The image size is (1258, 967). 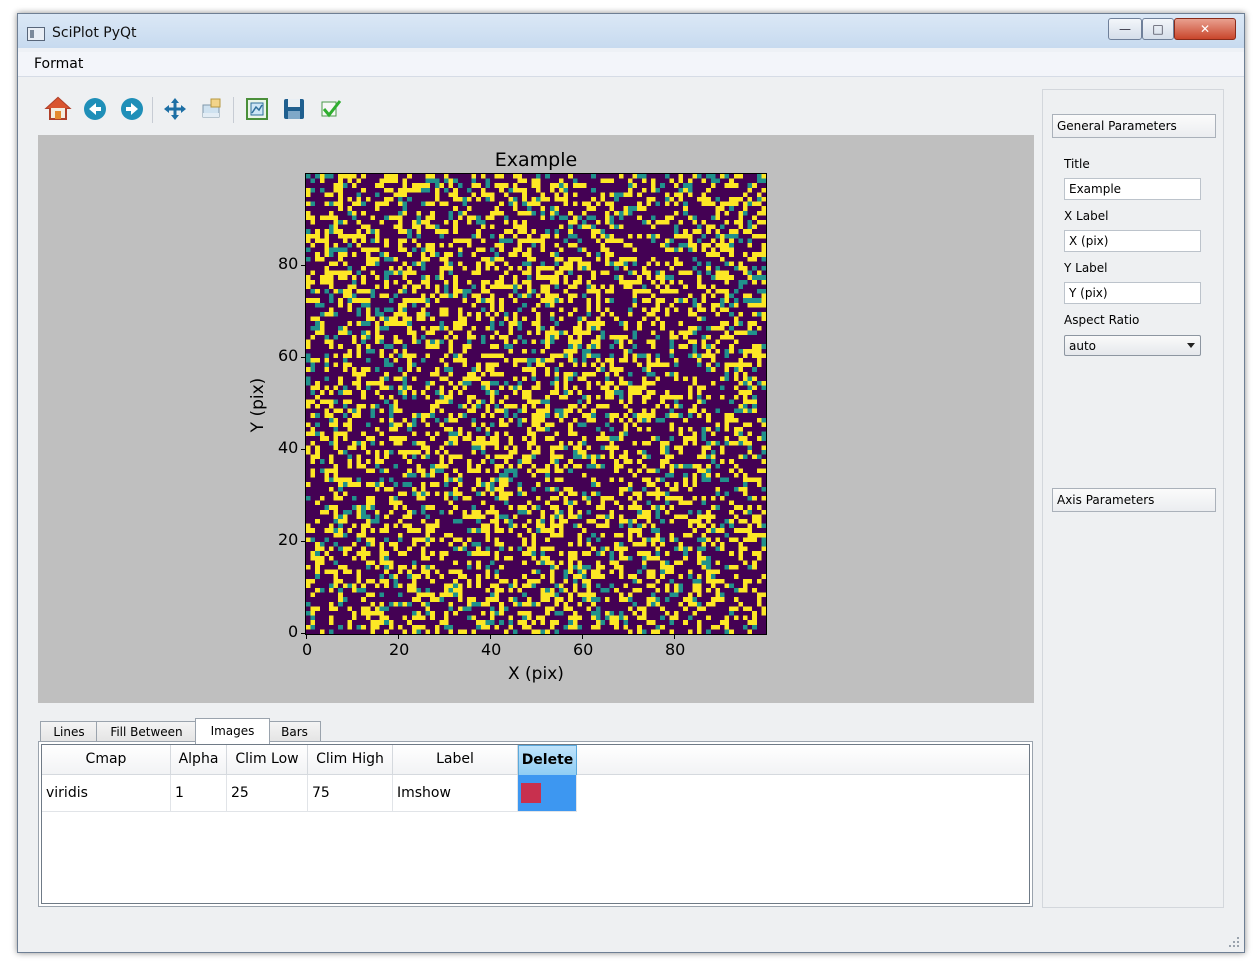 I want to click on close-button: ✕, so click(x=1205, y=29).